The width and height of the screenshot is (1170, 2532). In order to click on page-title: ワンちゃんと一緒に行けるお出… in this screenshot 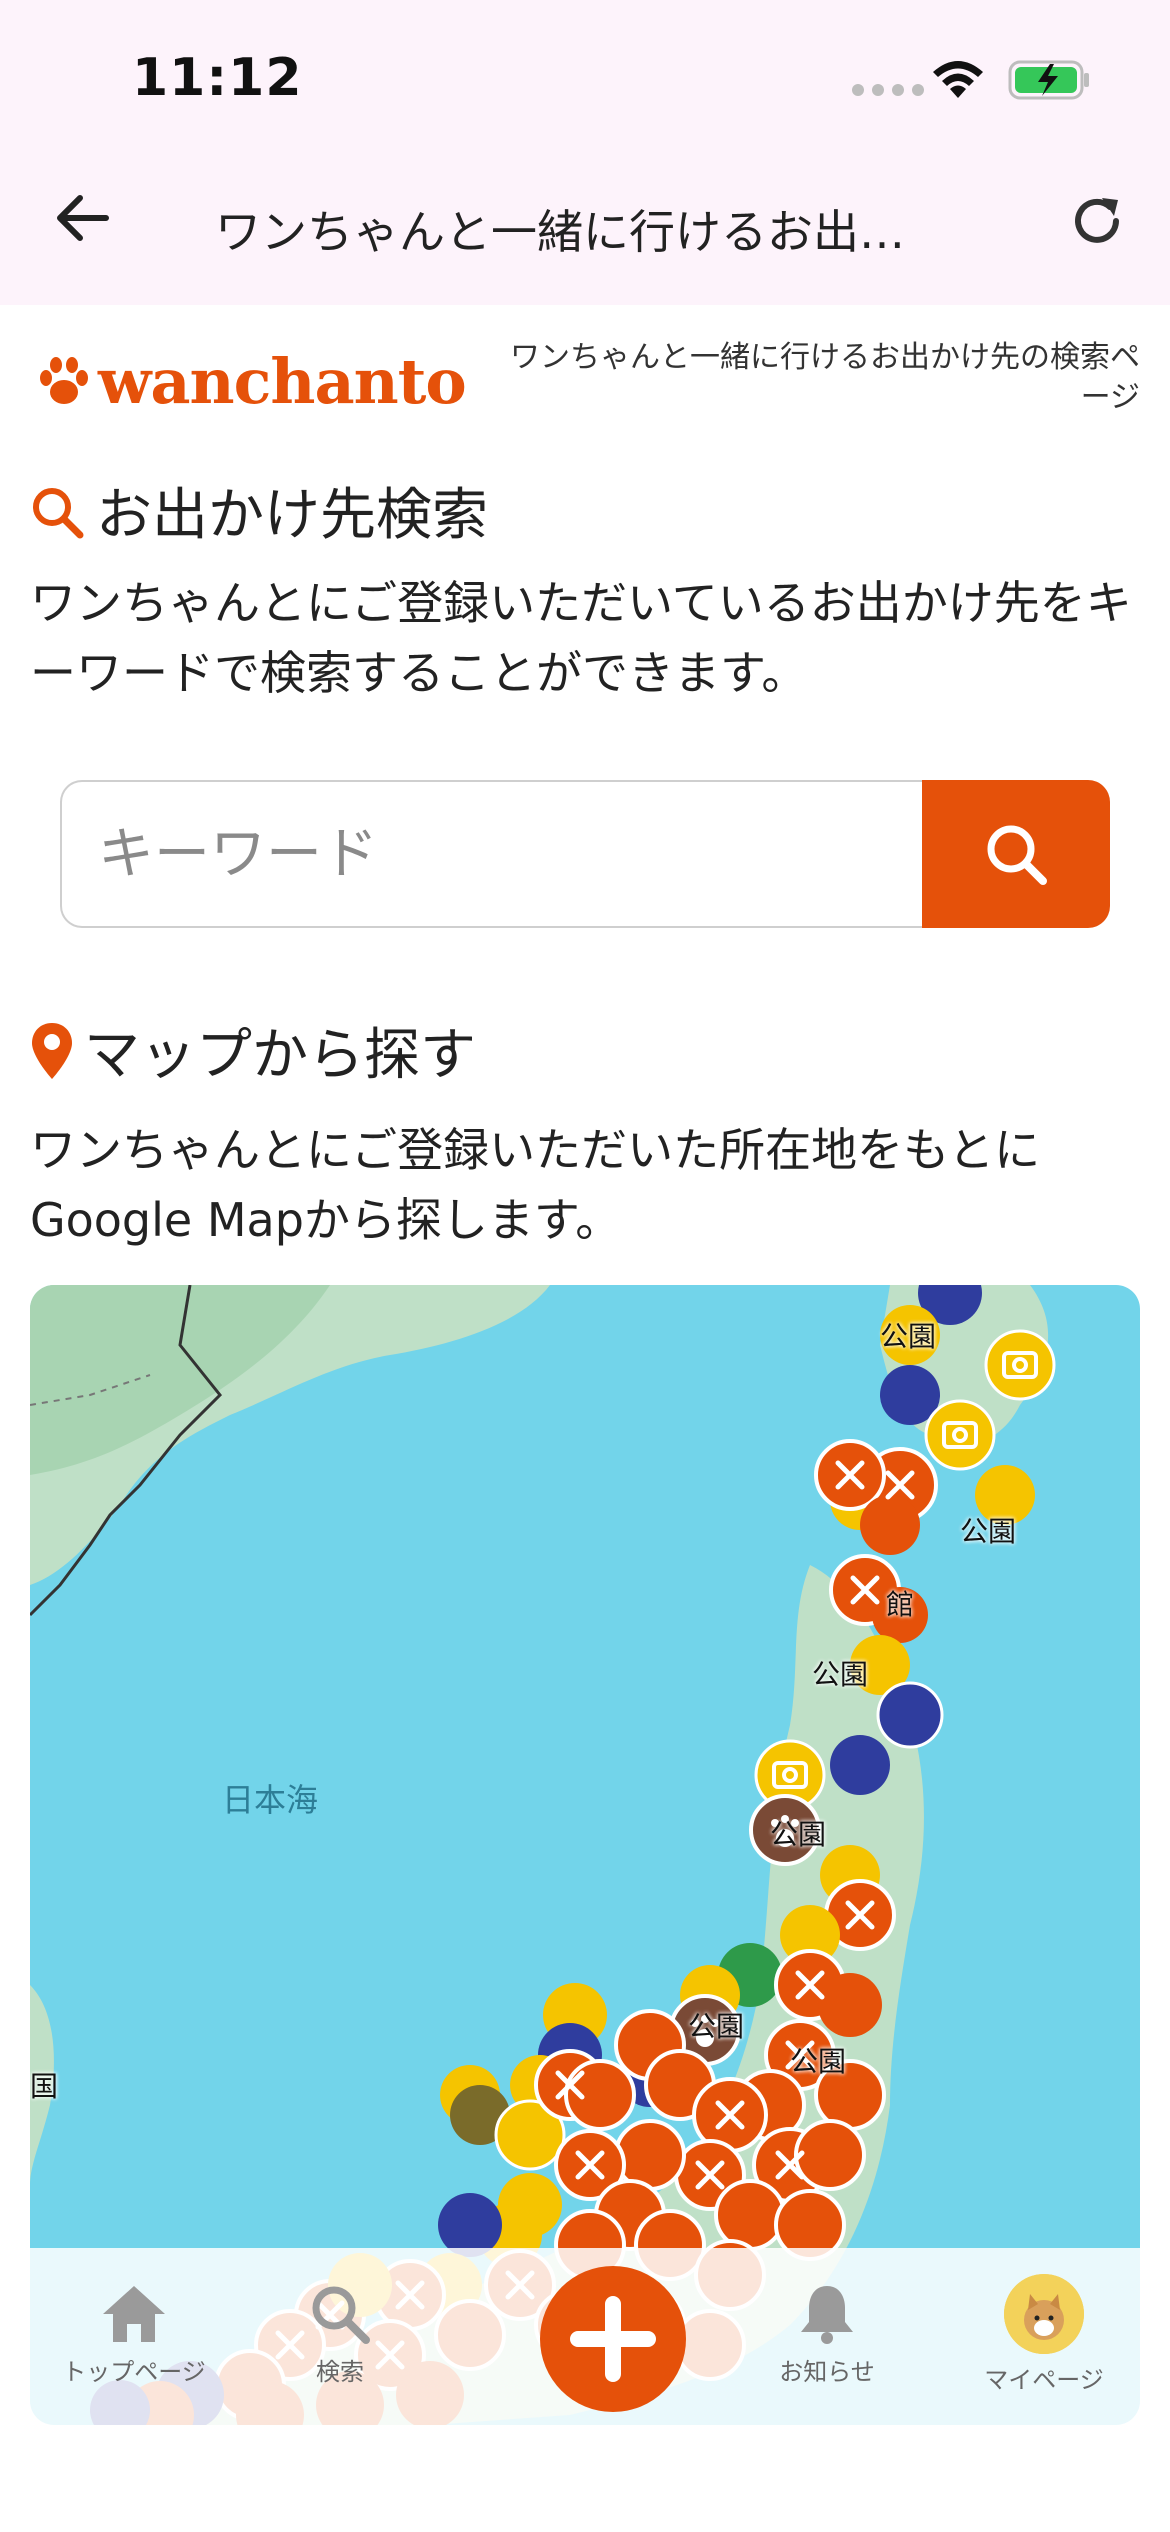, I will do `click(560, 232)`.